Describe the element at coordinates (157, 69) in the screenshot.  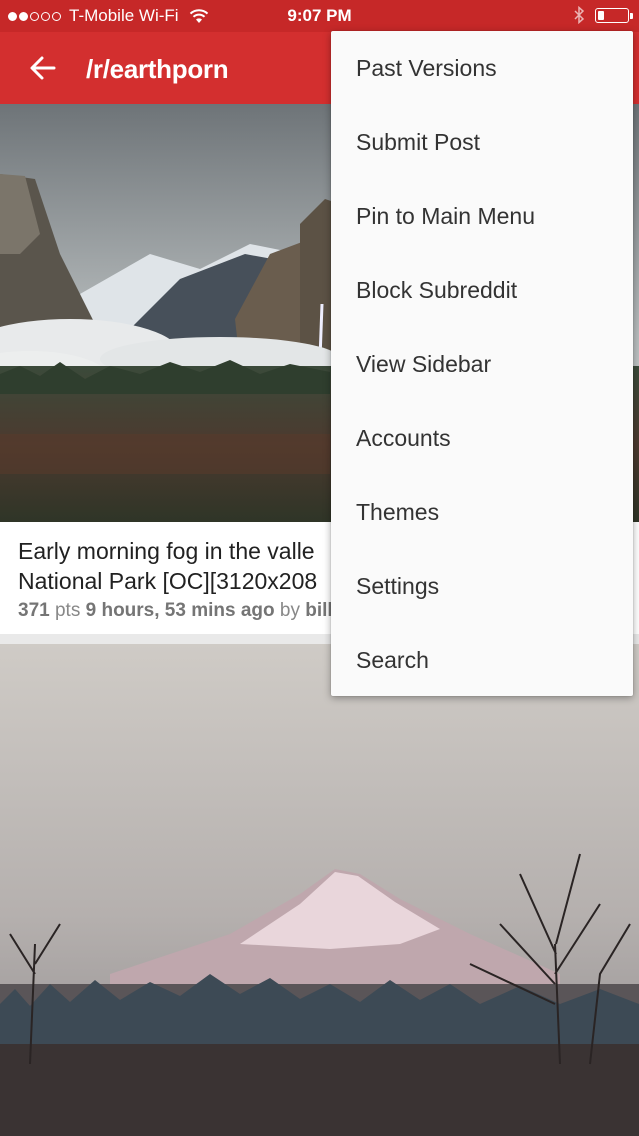
I see `page-title: /r/earthporn` at that location.